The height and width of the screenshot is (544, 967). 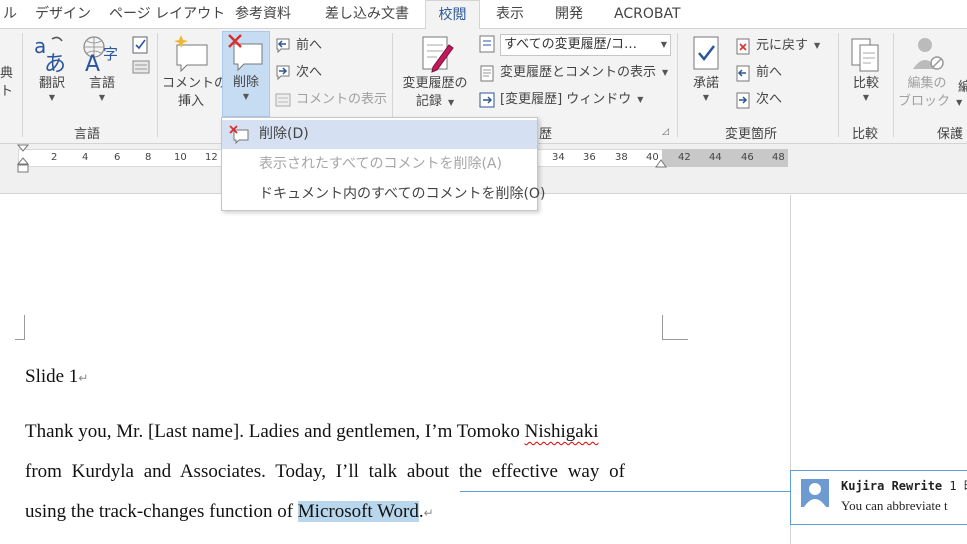 I want to click on show-comments-button: コメントの表示, so click(x=330, y=100).